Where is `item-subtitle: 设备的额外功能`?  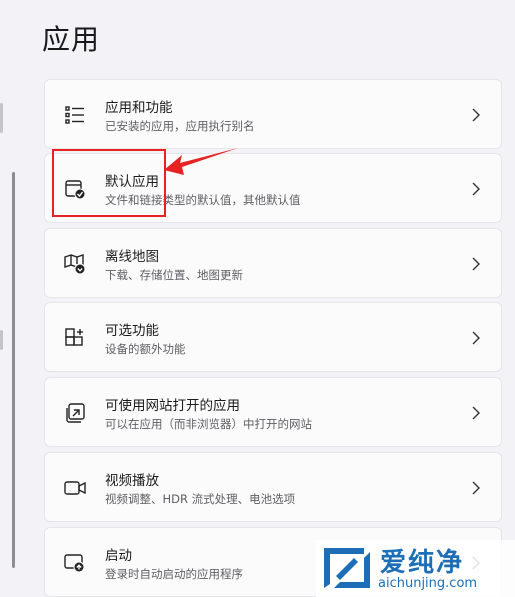 item-subtitle: 设备的额外功能 is located at coordinates (145, 349).